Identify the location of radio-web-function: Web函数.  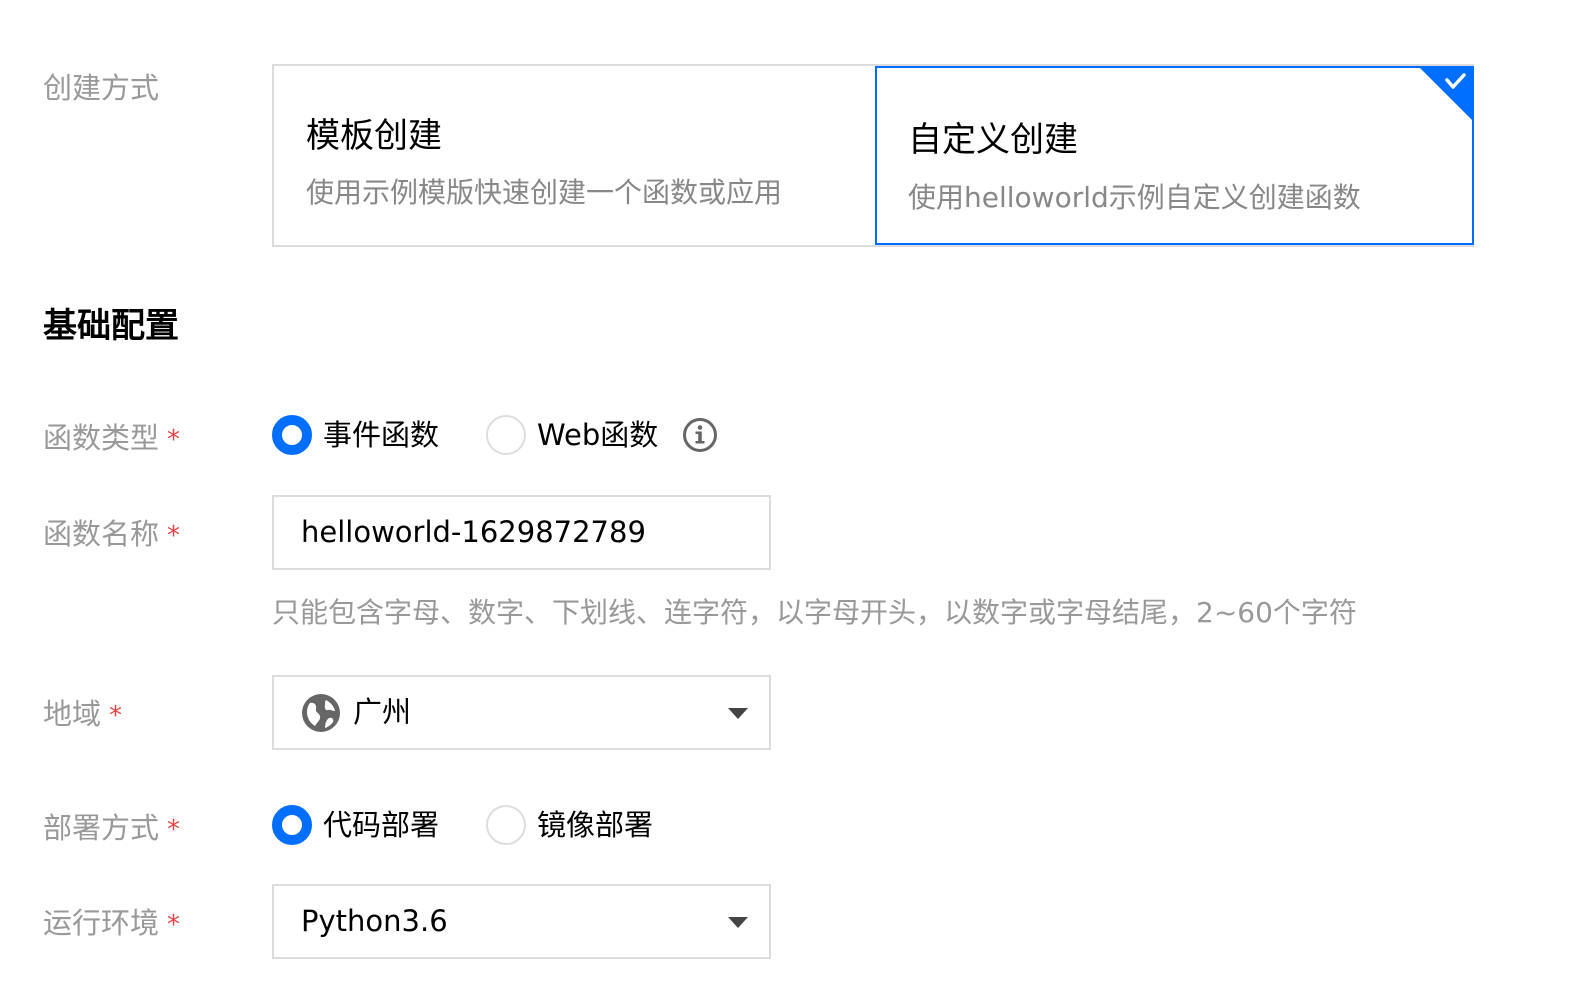
(572, 435).